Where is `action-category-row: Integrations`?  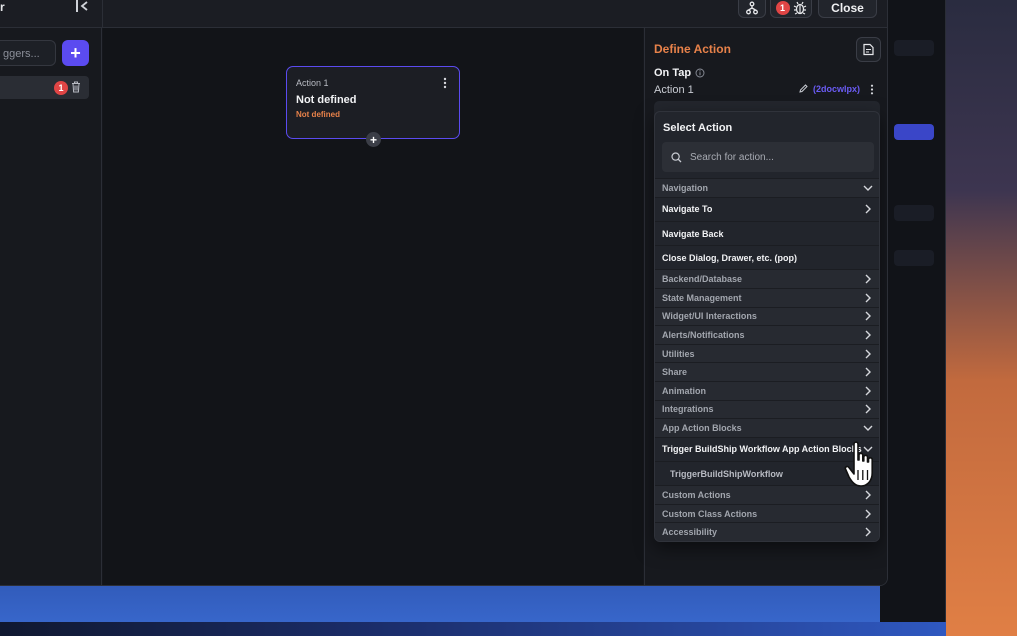
action-category-row: Integrations is located at coordinates (767, 409).